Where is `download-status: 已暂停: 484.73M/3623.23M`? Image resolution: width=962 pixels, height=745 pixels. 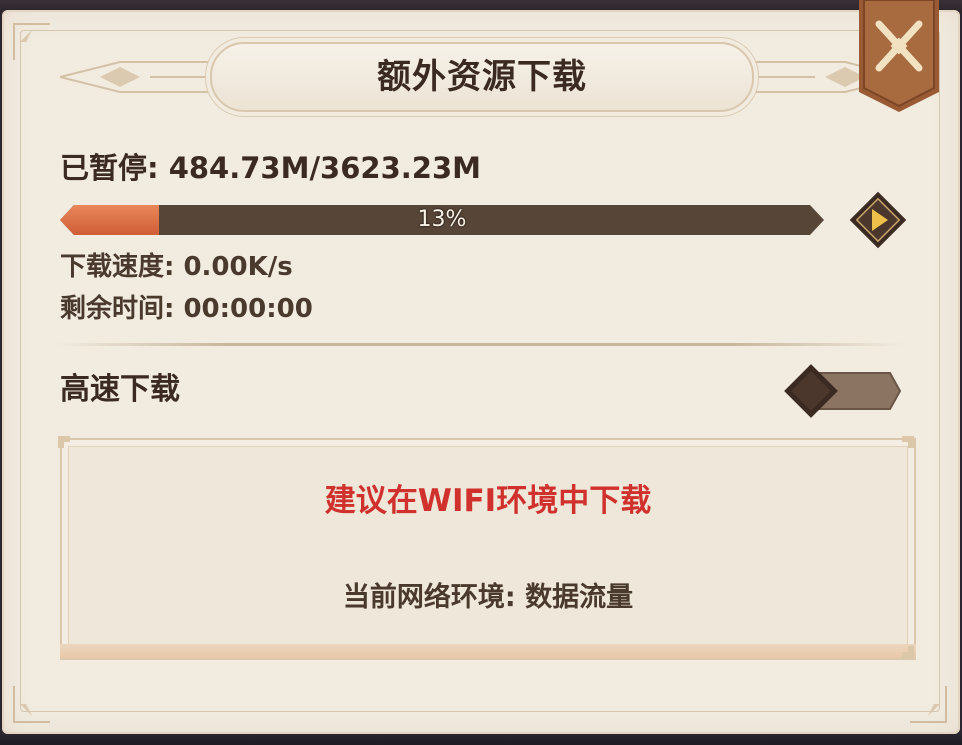
download-status: 已暂停: 484.73M/3623.23M is located at coordinates (270, 168).